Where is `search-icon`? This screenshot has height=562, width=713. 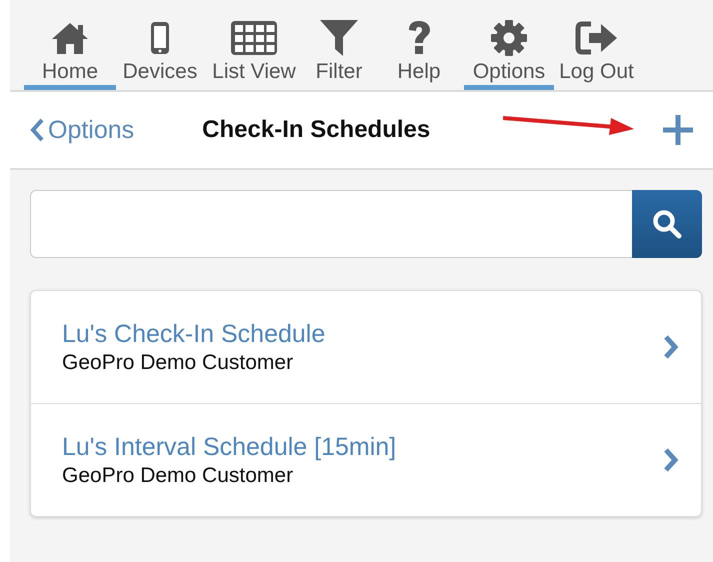 search-icon is located at coordinates (667, 224).